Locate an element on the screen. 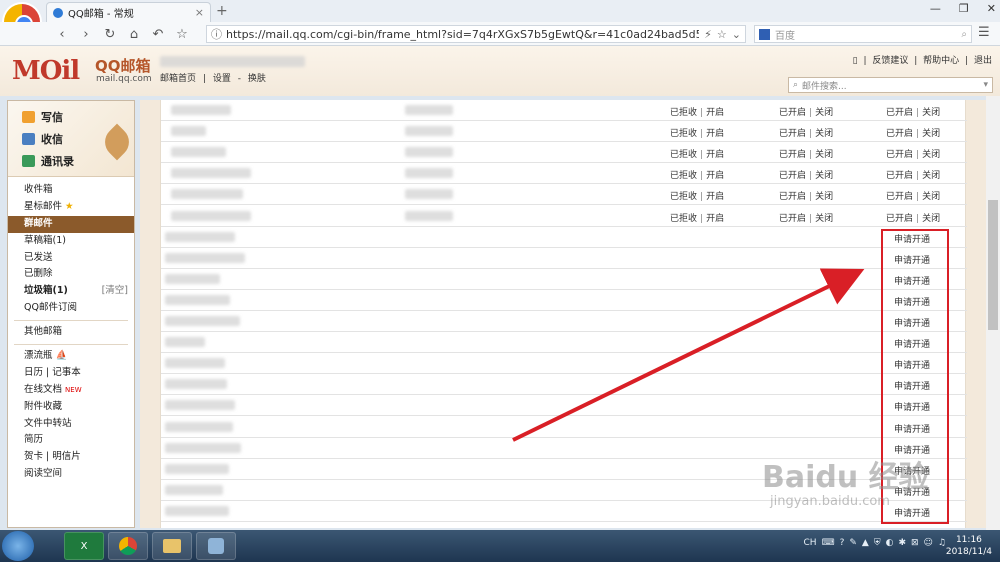 The image size is (1000, 562). security-icon: ⛨ is located at coordinates (877, 543).